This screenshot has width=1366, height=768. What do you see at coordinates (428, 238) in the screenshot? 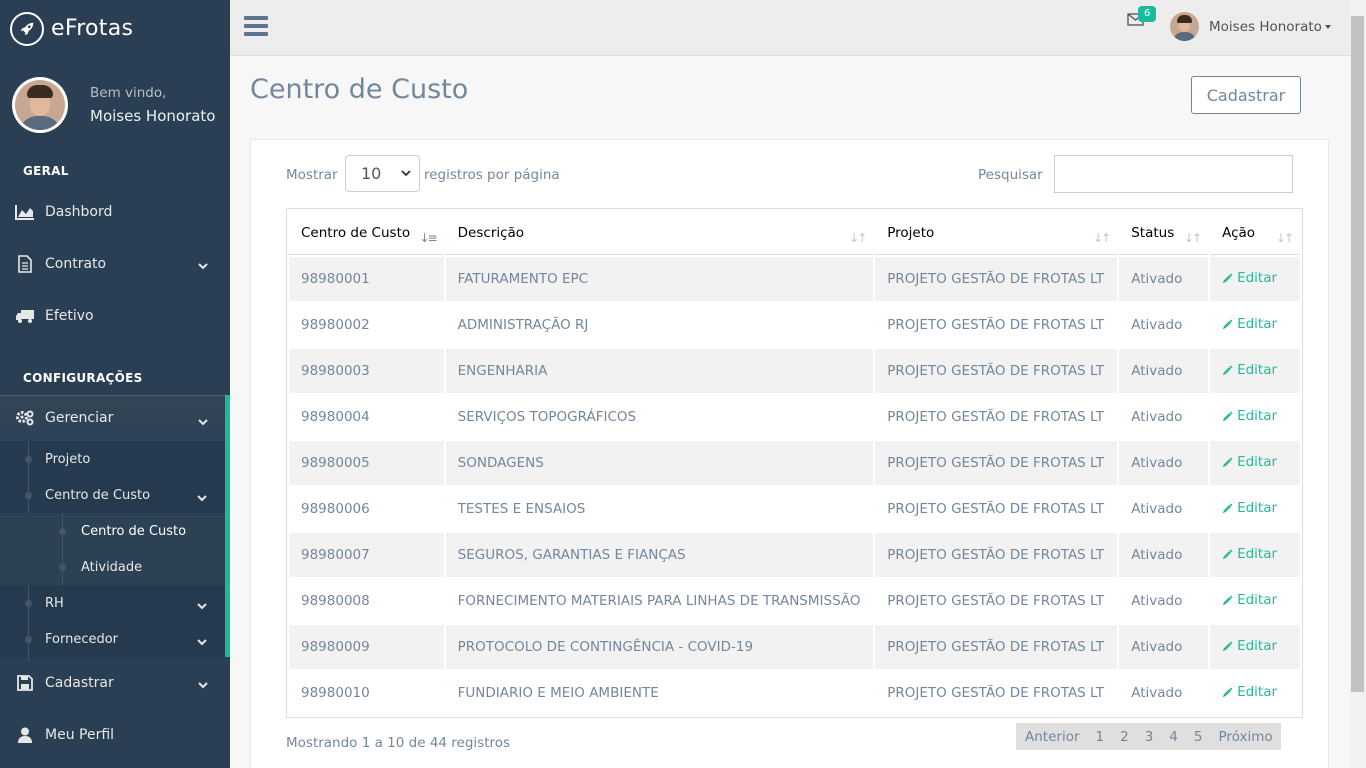
I see `sort-icon: ↓≡` at bounding box center [428, 238].